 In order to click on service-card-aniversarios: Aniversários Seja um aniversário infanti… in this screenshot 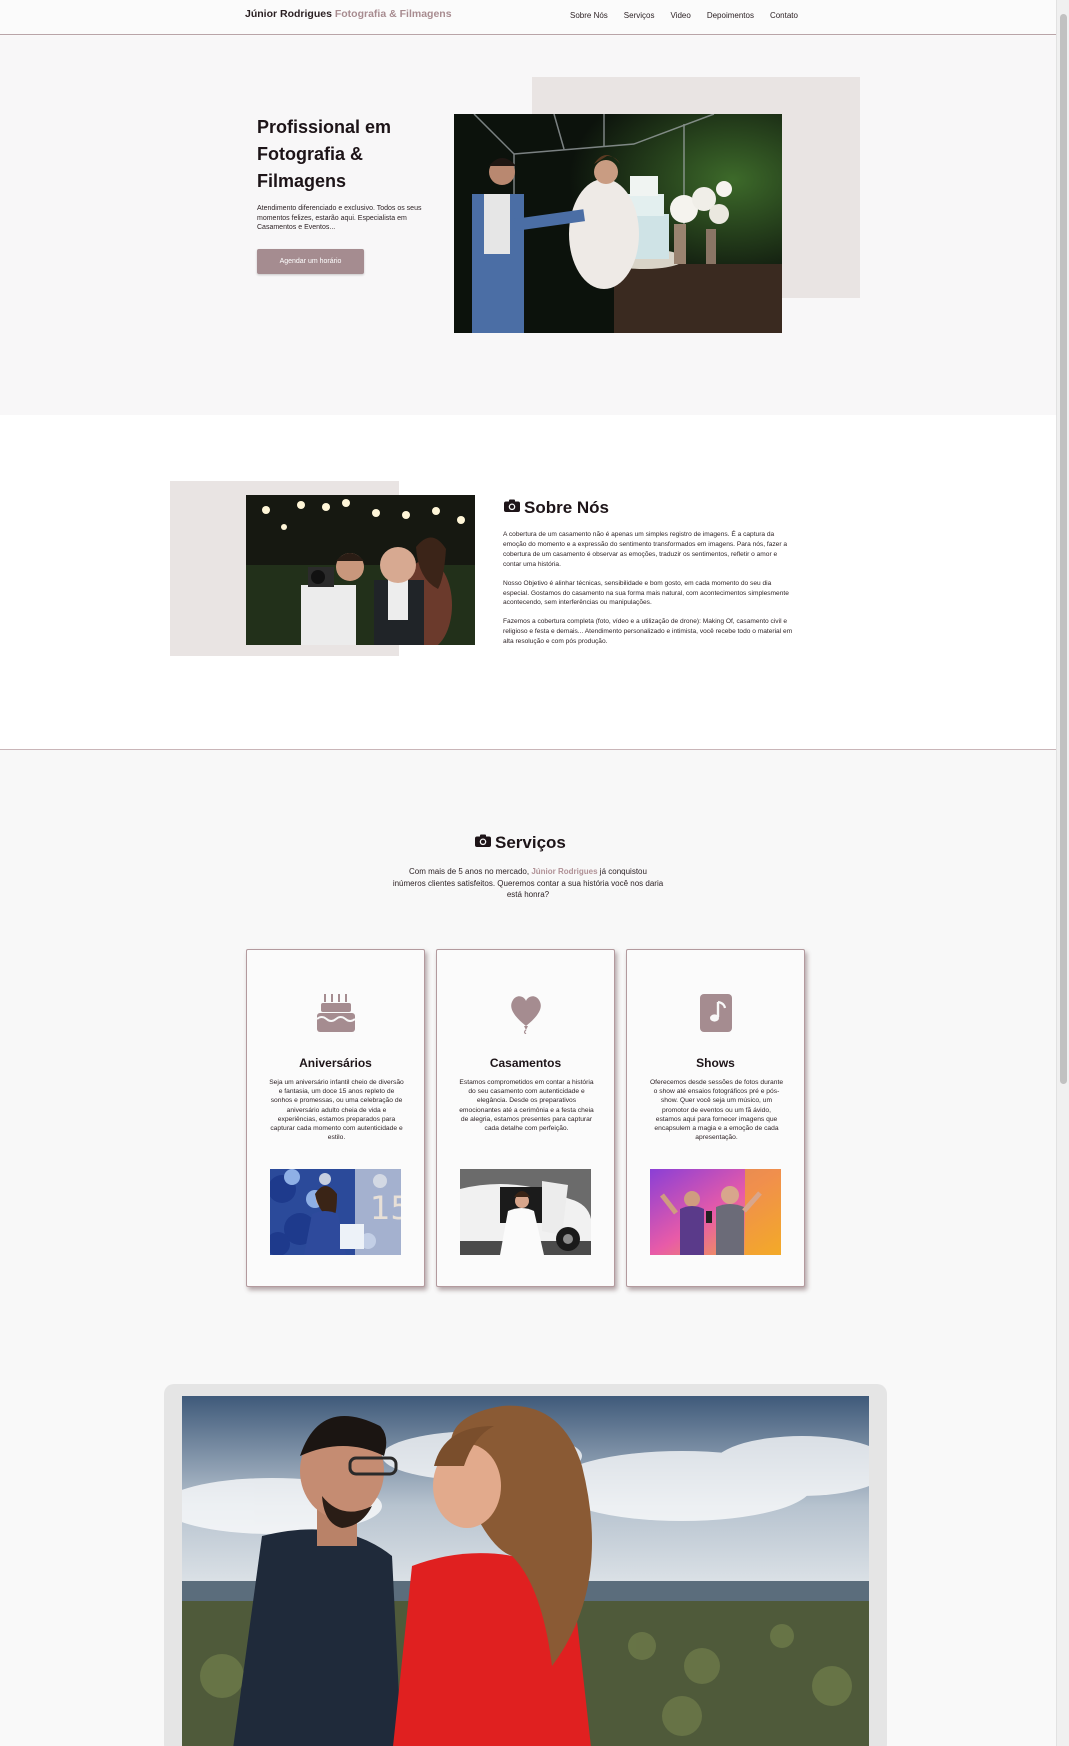, I will do `click(335, 1118)`.